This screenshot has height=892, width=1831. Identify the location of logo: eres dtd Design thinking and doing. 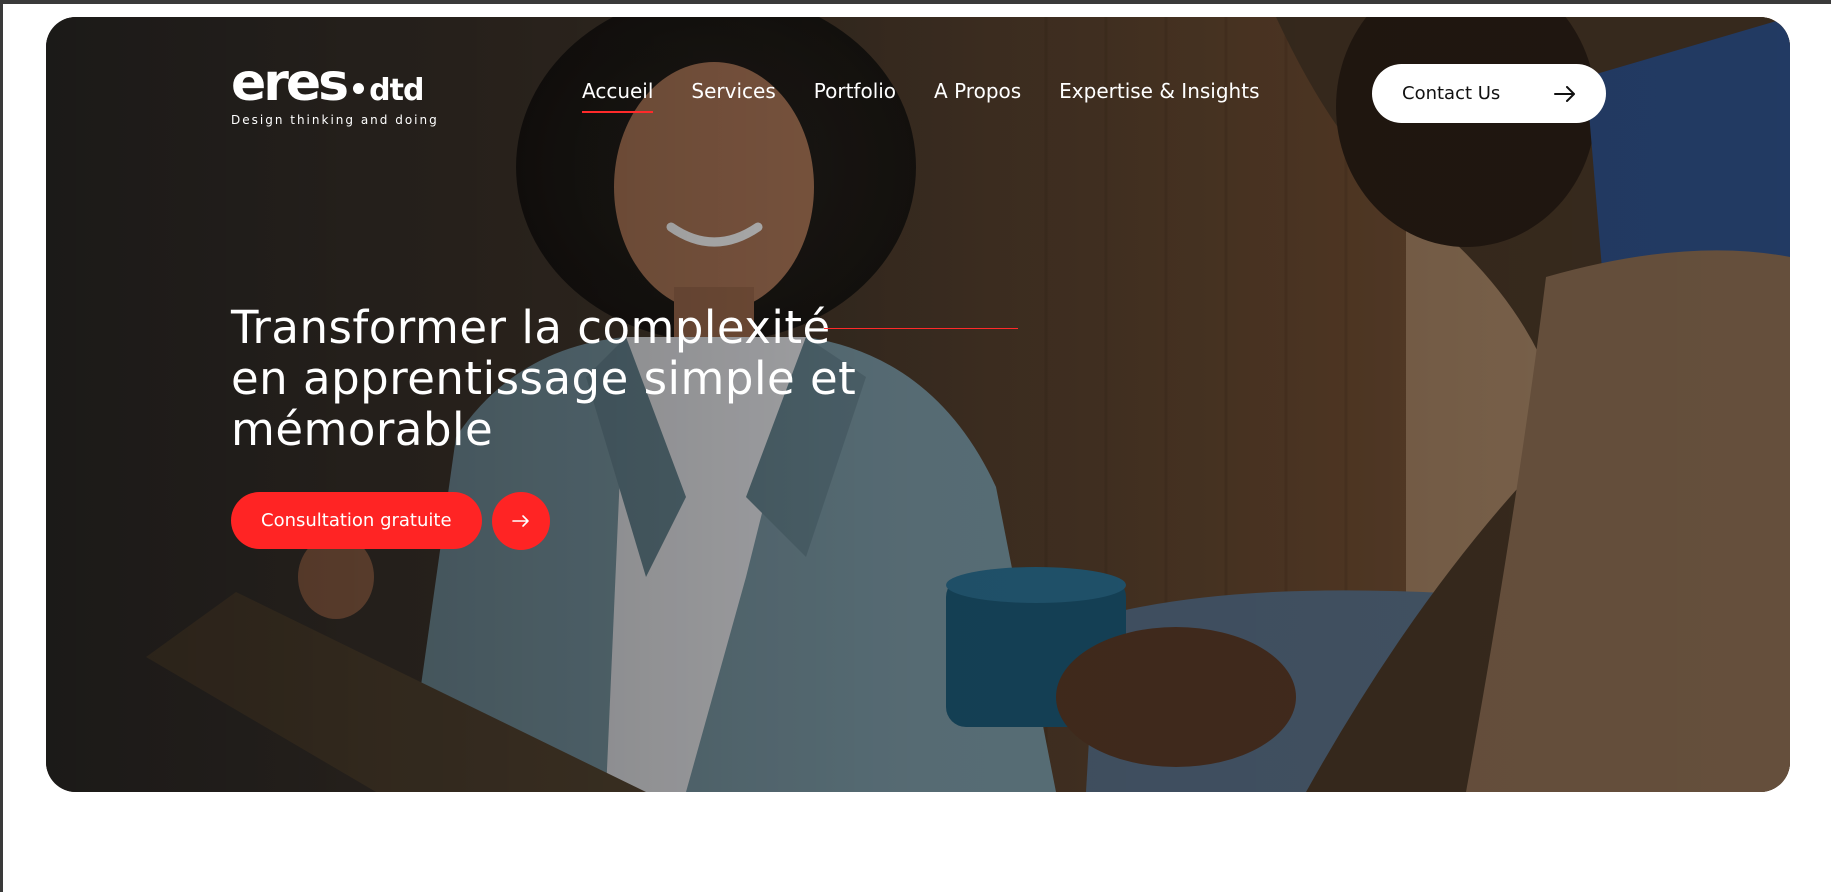
(335, 92).